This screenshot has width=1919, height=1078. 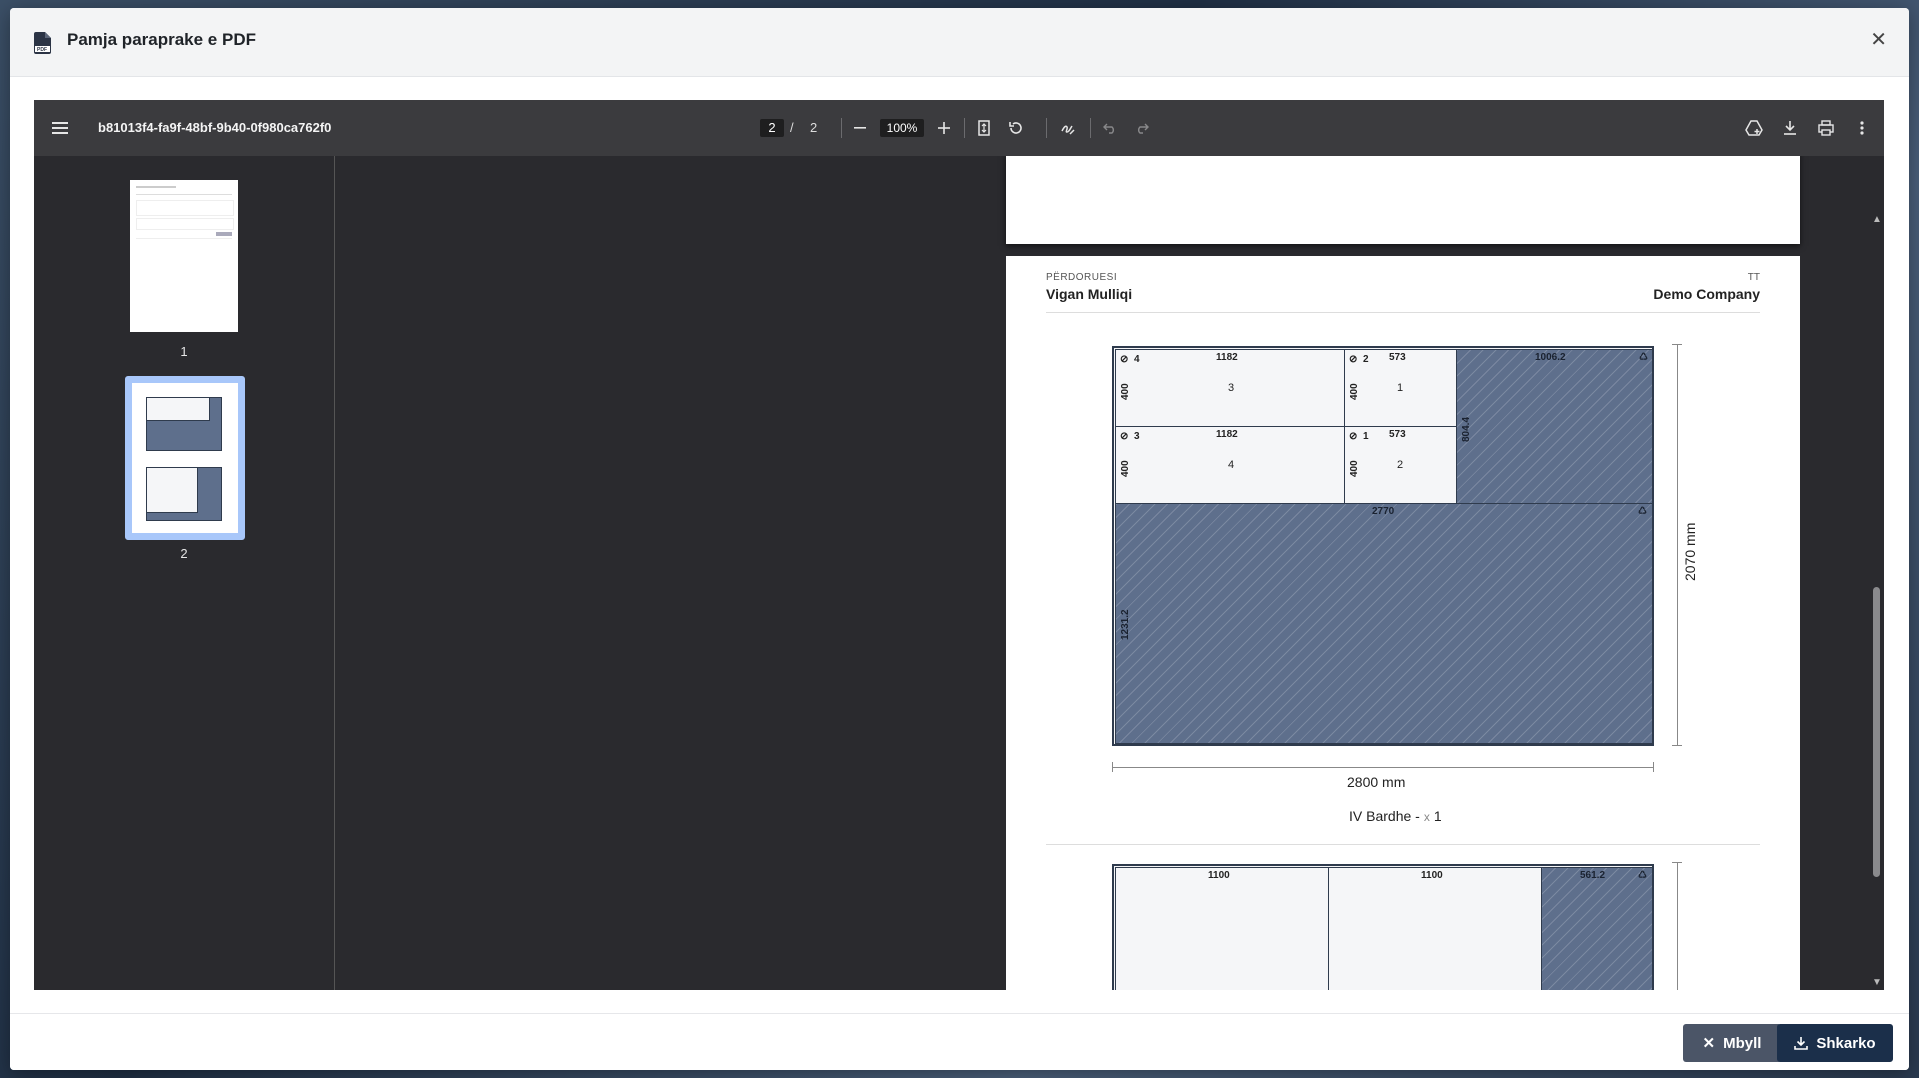 I want to click on scroll-up-icon: ▲, so click(x=1877, y=219).